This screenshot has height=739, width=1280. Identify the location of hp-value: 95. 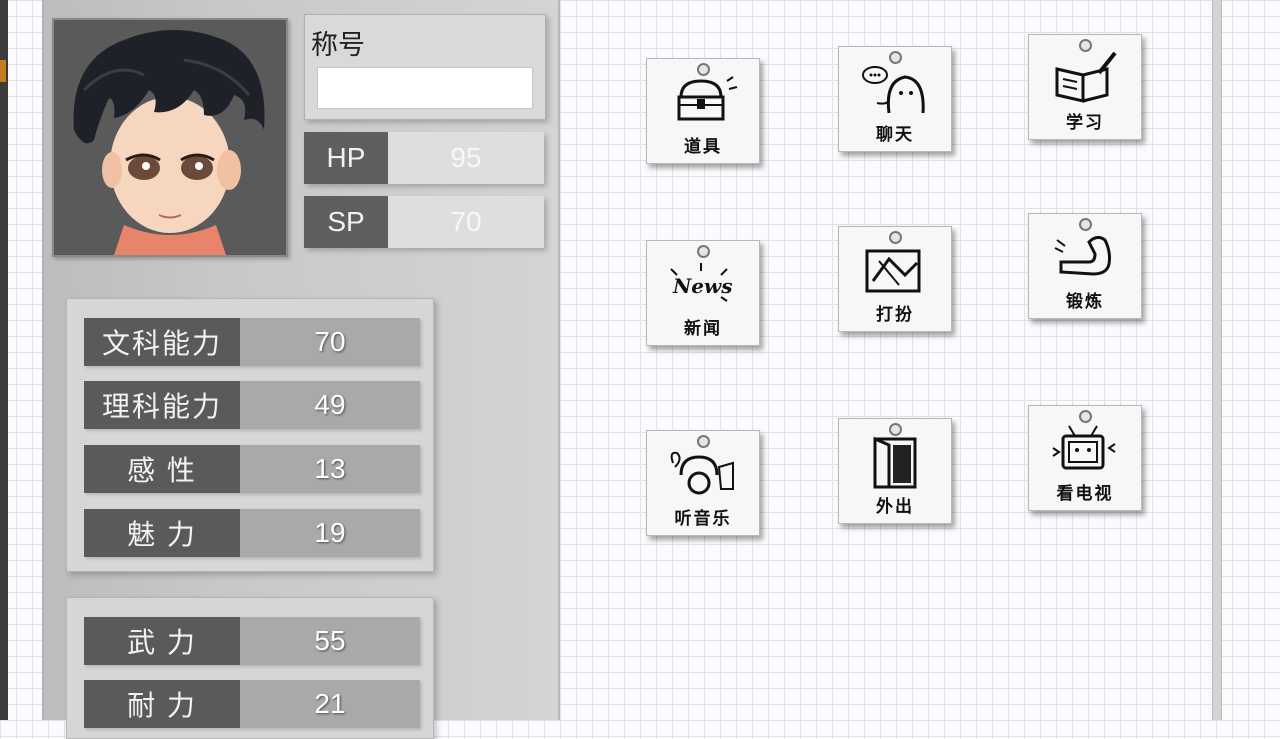
(466, 158).